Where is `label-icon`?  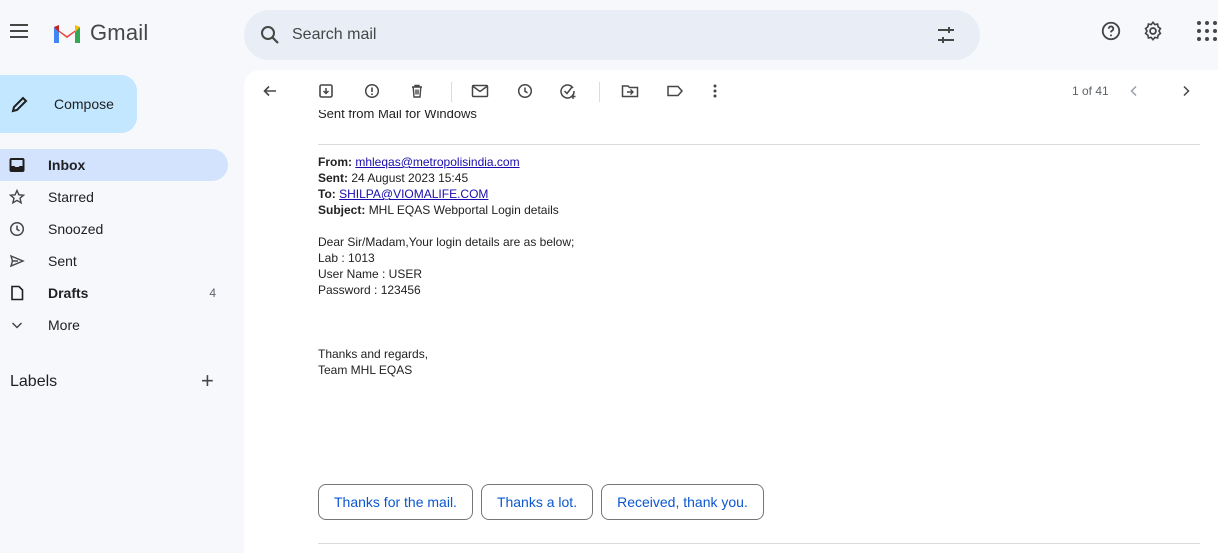
label-icon is located at coordinates (675, 91).